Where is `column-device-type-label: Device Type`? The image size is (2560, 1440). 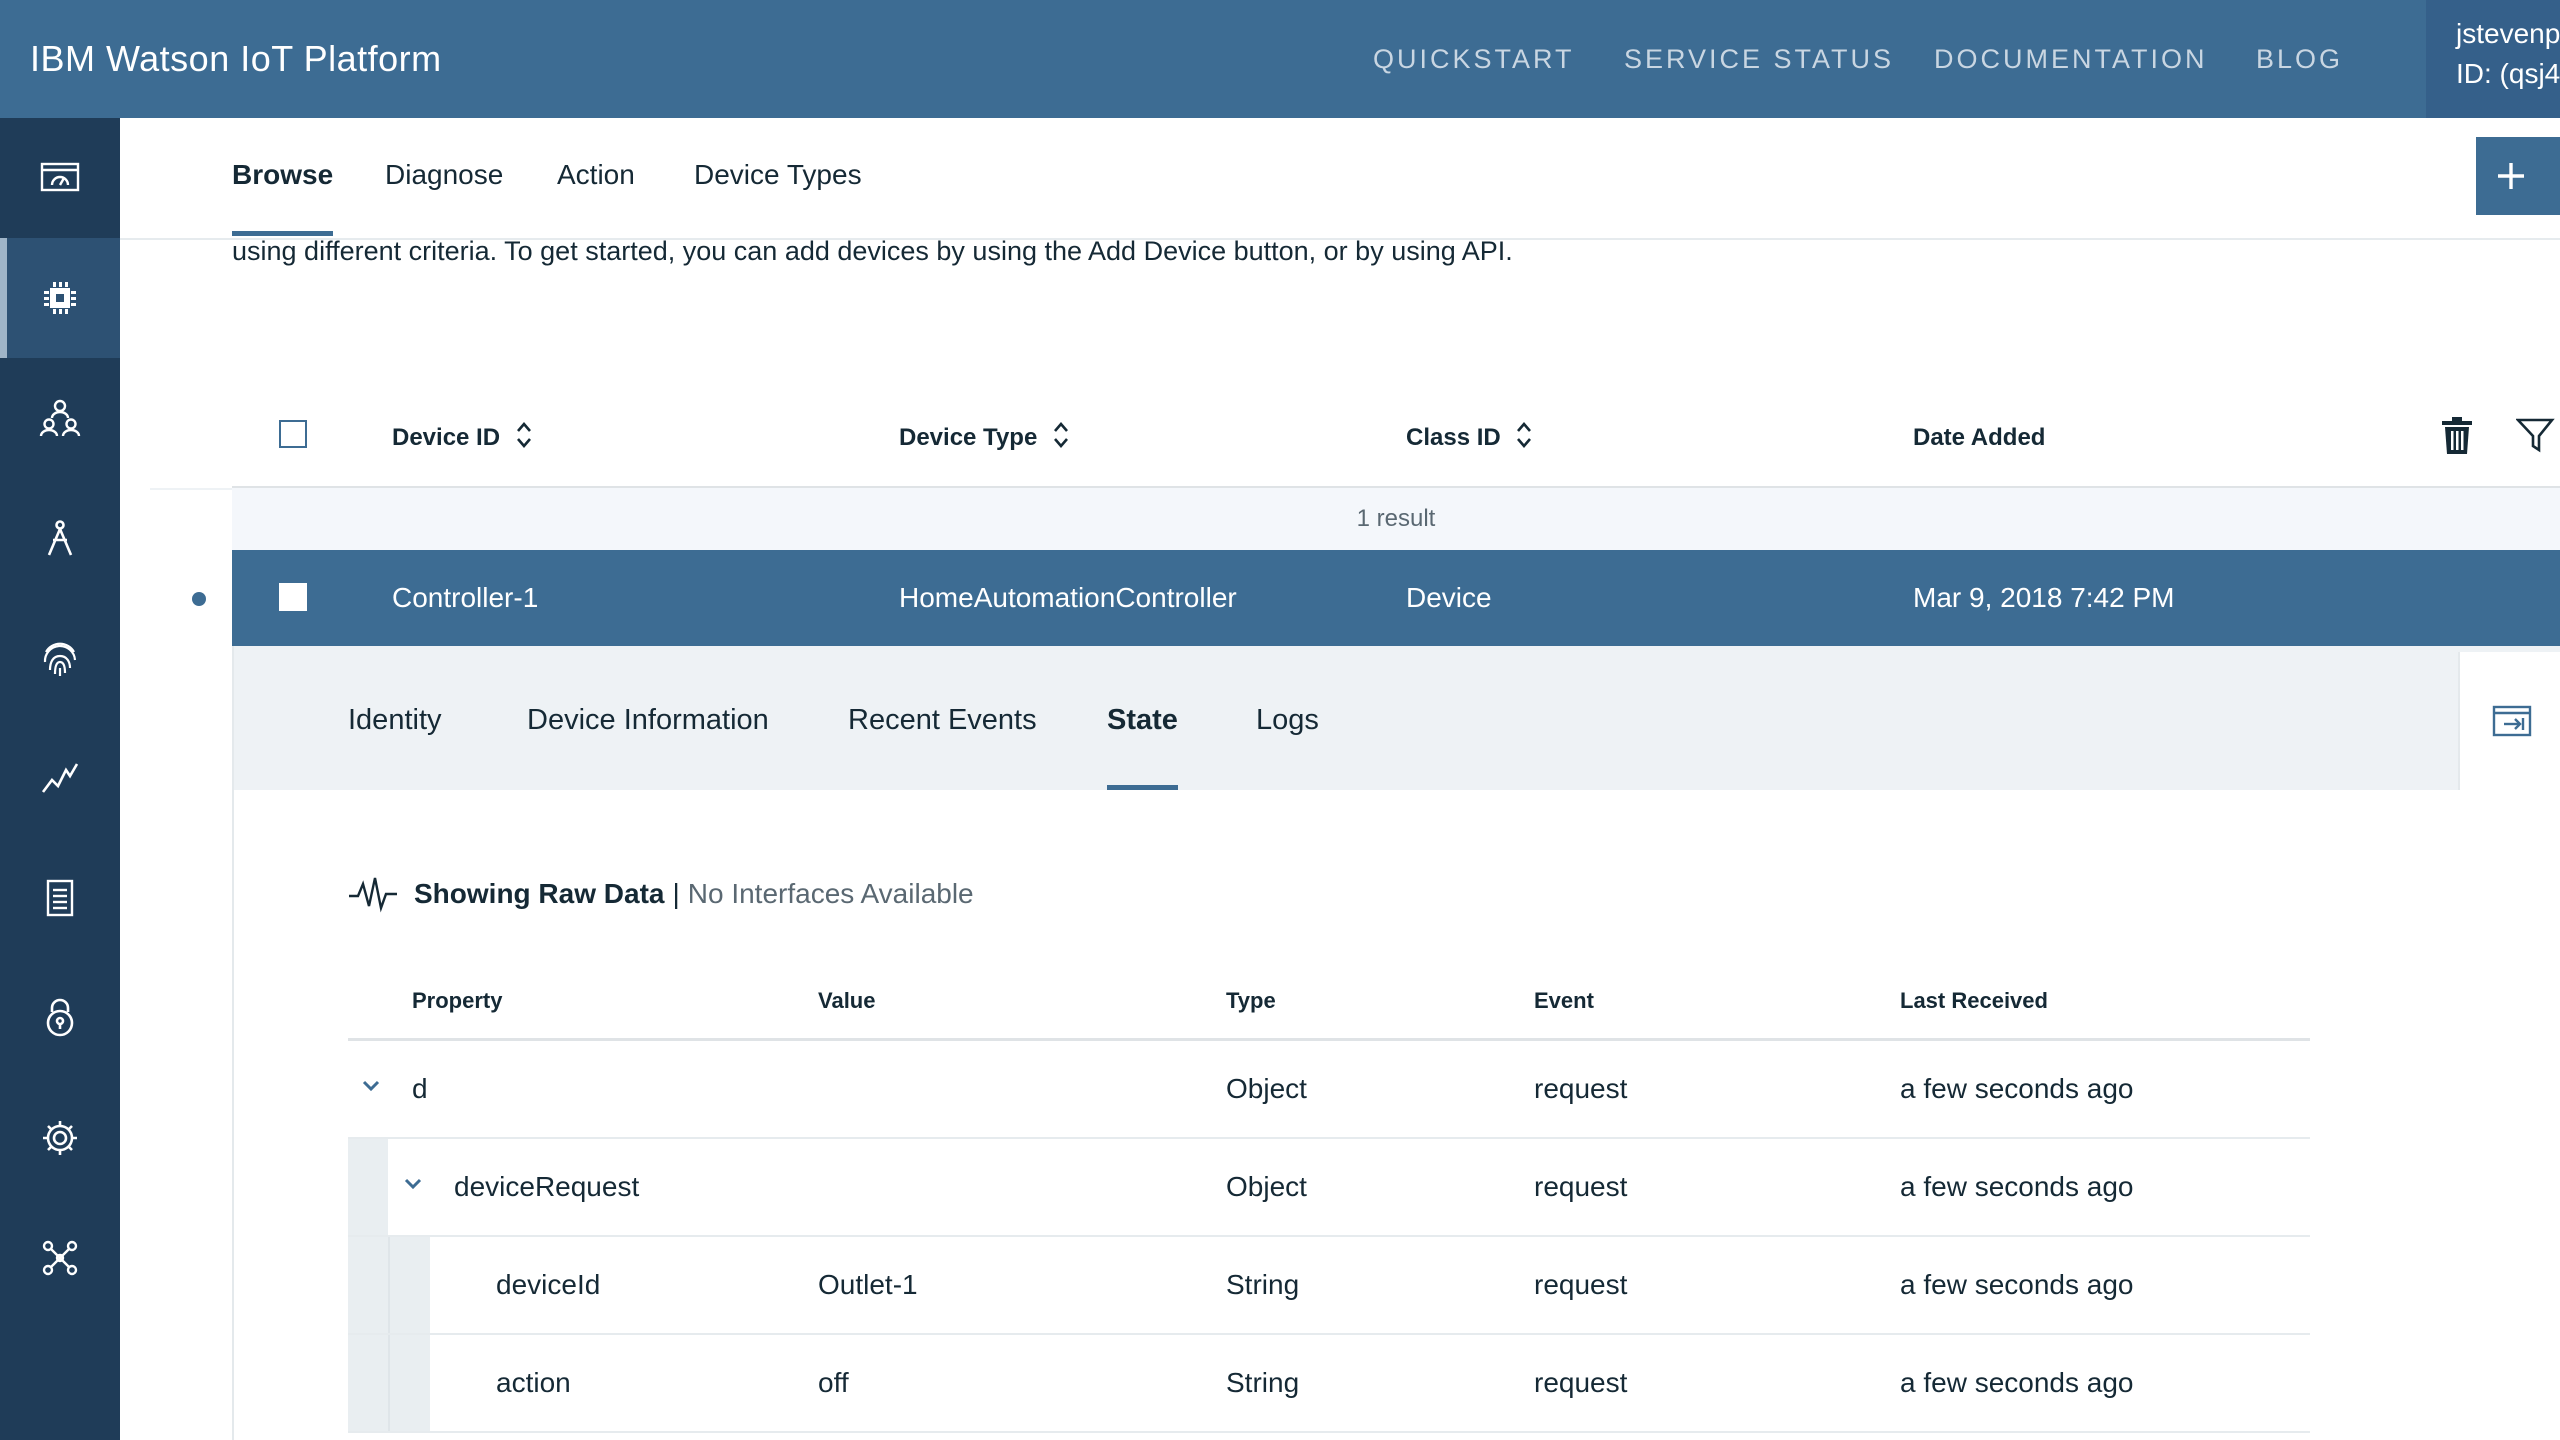
column-device-type-label: Device Type is located at coordinates (968, 437).